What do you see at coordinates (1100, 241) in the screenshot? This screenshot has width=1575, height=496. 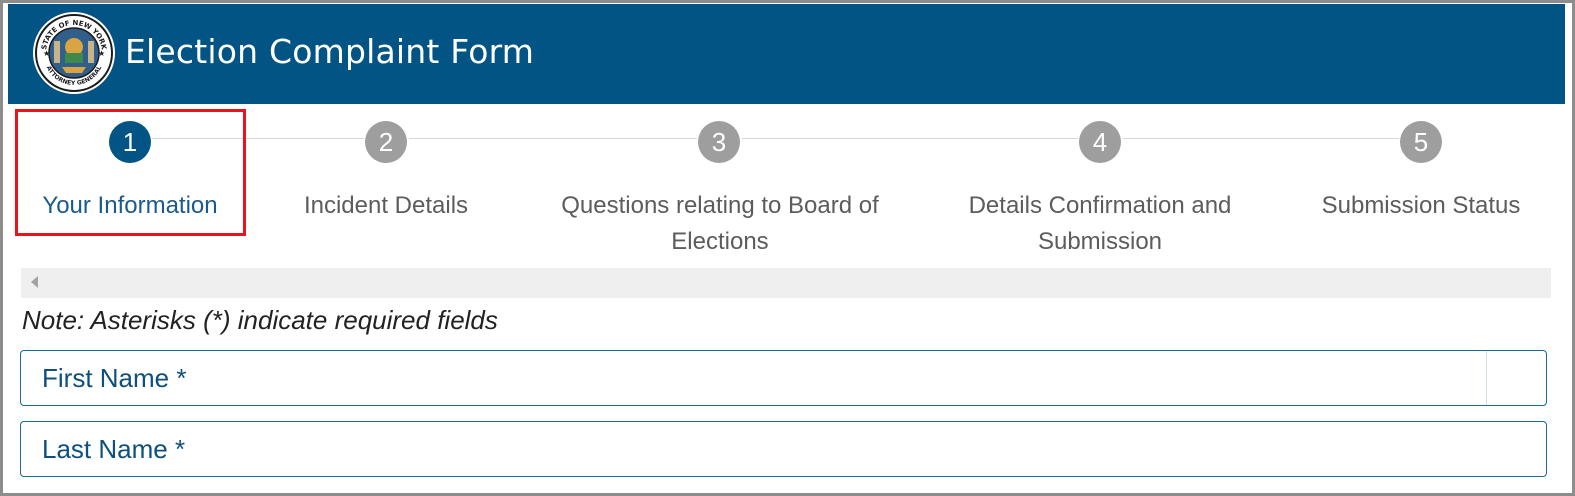 I see `step-4-label-line-2: Submission` at bounding box center [1100, 241].